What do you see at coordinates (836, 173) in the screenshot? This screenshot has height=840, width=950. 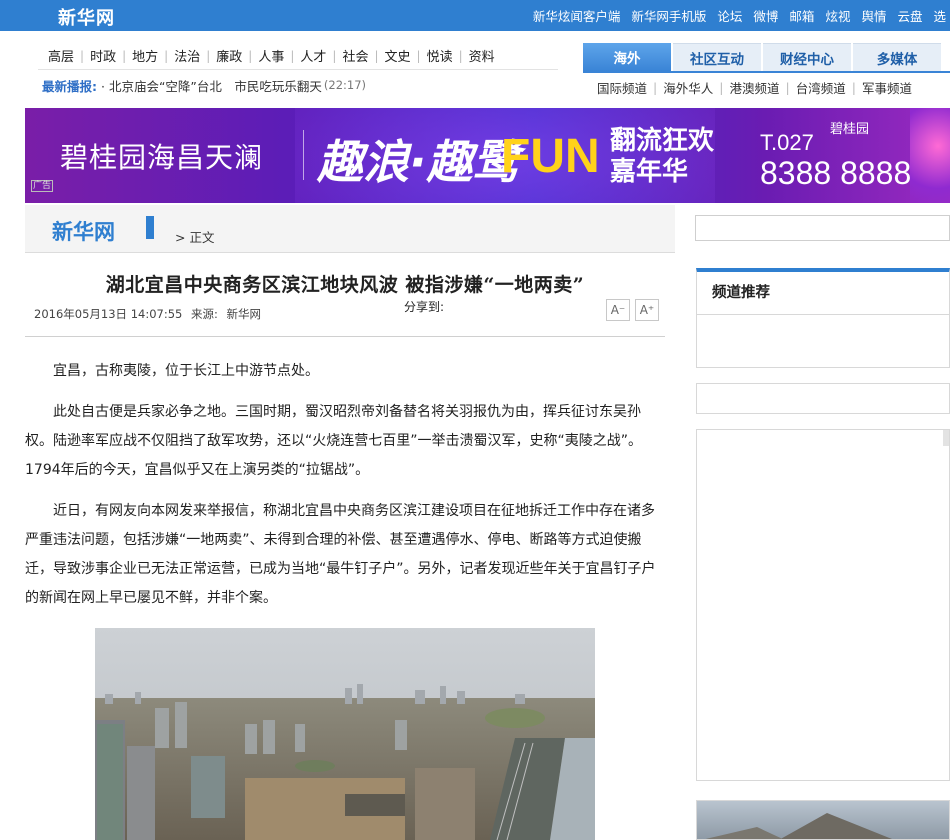 I see `banner-phone-number: 8388 8888` at bounding box center [836, 173].